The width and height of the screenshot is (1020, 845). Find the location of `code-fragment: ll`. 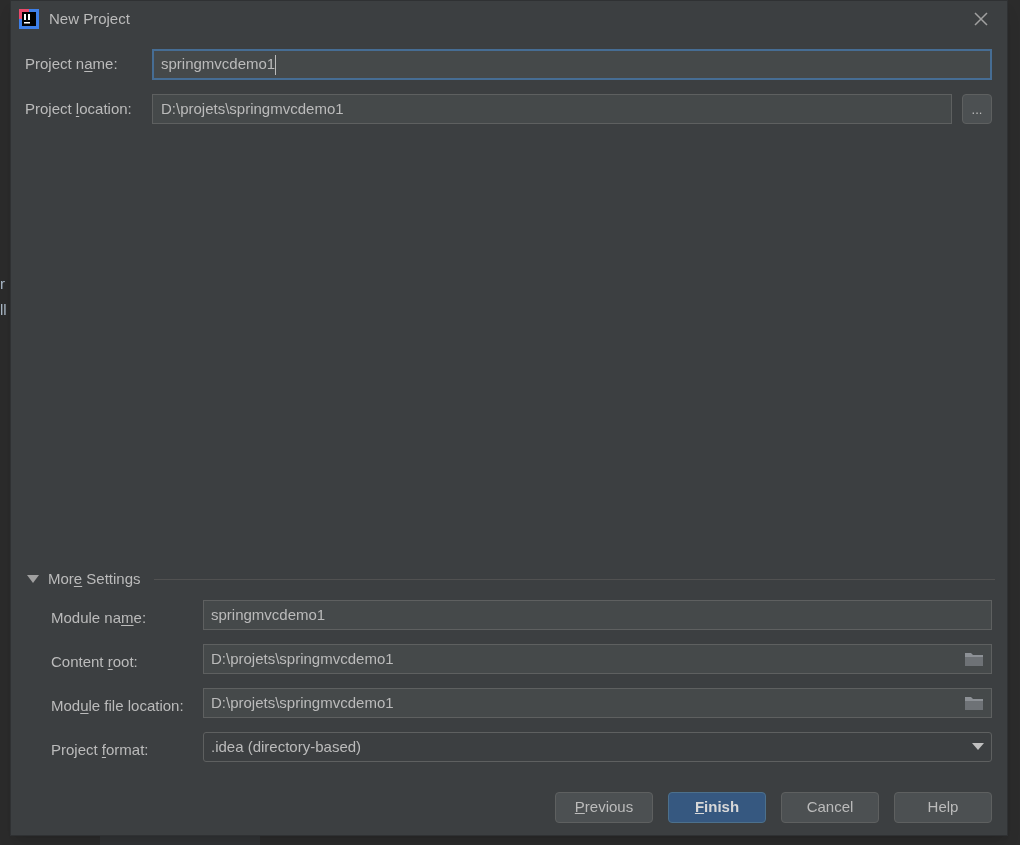

code-fragment: ll is located at coordinates (4, 310).